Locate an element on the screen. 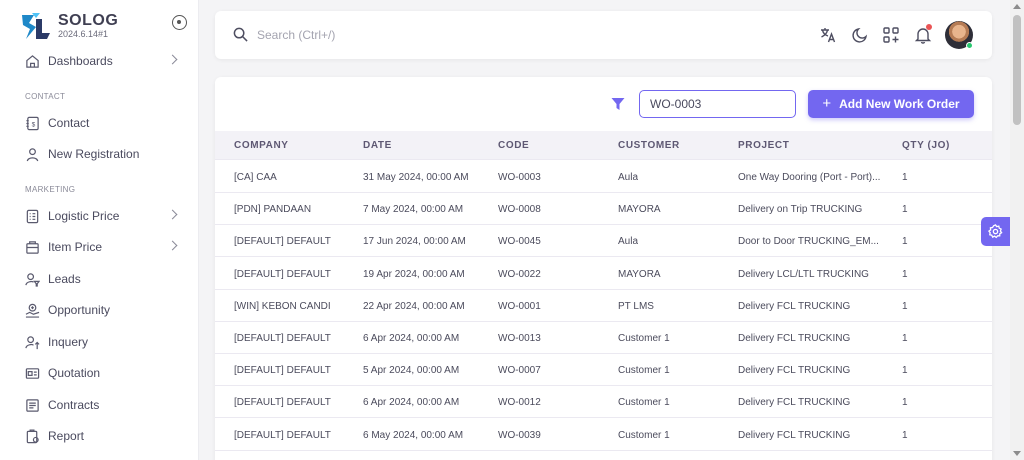 This screenshot has height=460, width=1024. add-new-work-order-button: + Add New Work Order is located at coordinates (891, 104).